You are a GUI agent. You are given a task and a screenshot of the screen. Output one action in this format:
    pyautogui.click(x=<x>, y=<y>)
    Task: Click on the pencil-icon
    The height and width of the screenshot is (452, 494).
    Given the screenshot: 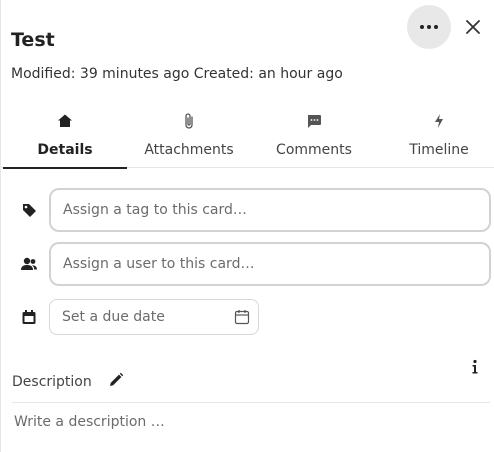 What is the action you would take?
    pyautogui.click(x=116, y=380)
    